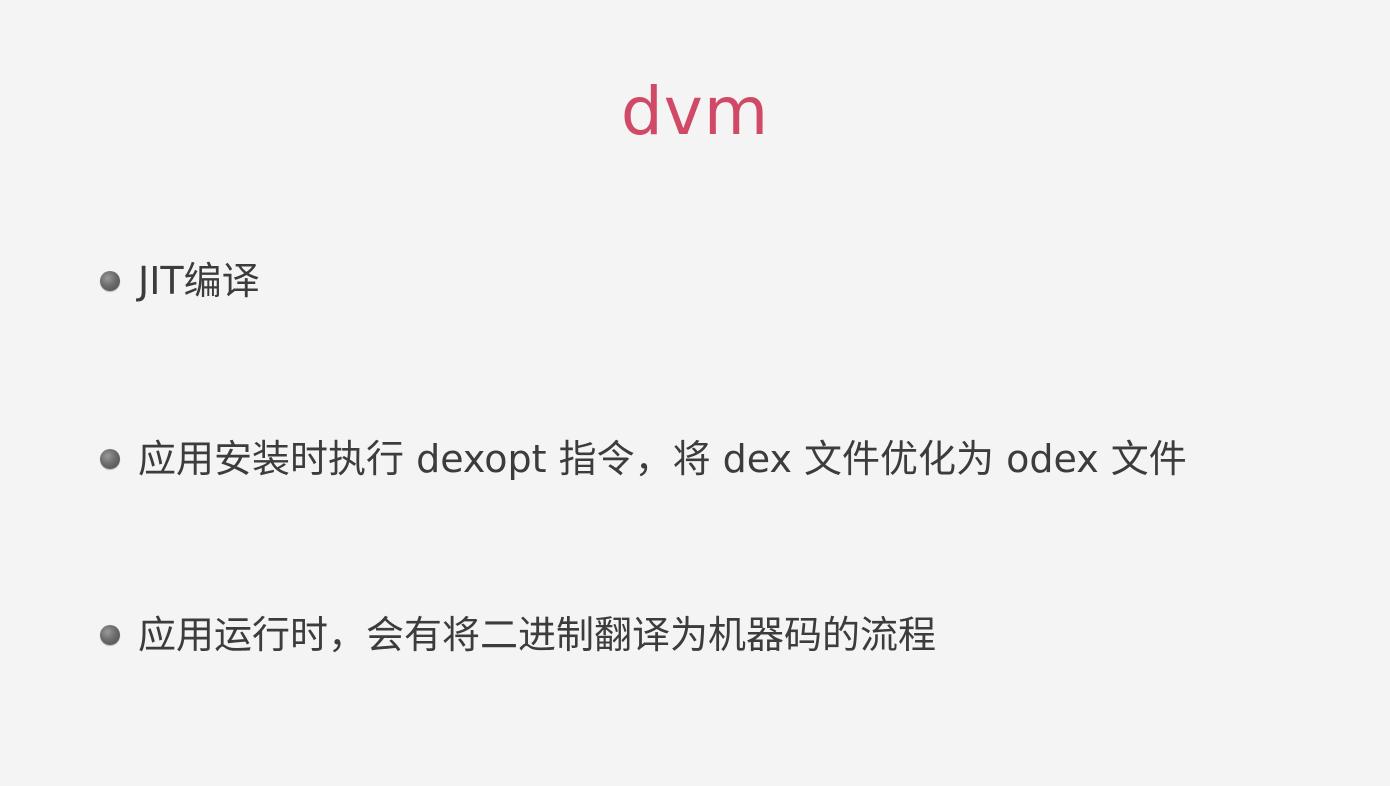 Image resolution: width=1390 pixels, height=786 pixels. What do you see at coordinates (199, 281) in the screenshot?
I see `bullet-text: JIT编译` at bounding box center [199, 281].